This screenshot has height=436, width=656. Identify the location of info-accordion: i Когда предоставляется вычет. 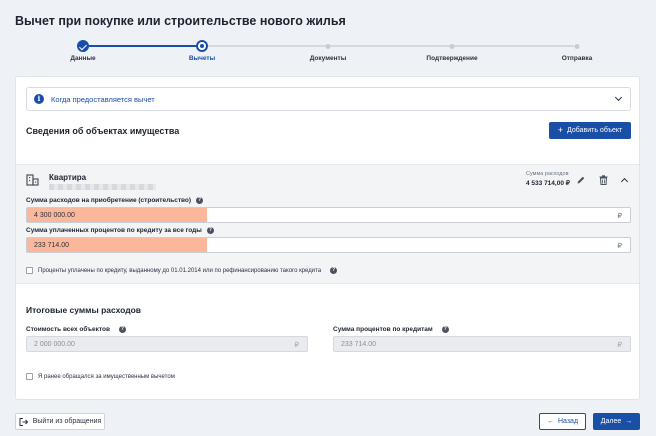
(328, 99).